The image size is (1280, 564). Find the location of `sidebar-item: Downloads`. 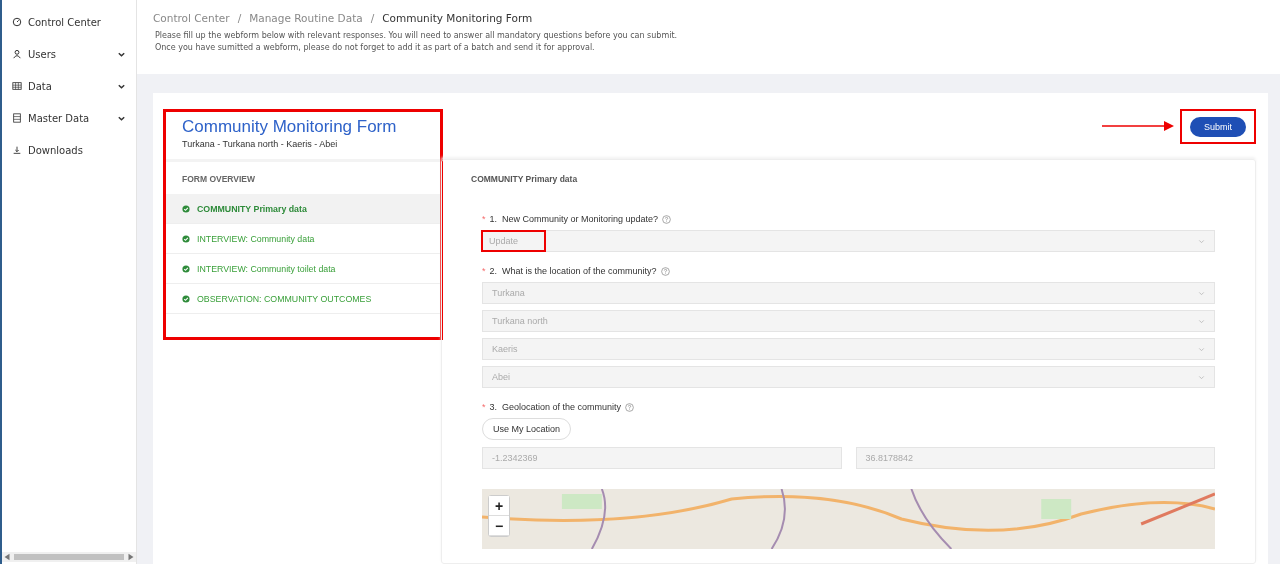

sidebar-item: Downloads is located at coordinates (69, 150).